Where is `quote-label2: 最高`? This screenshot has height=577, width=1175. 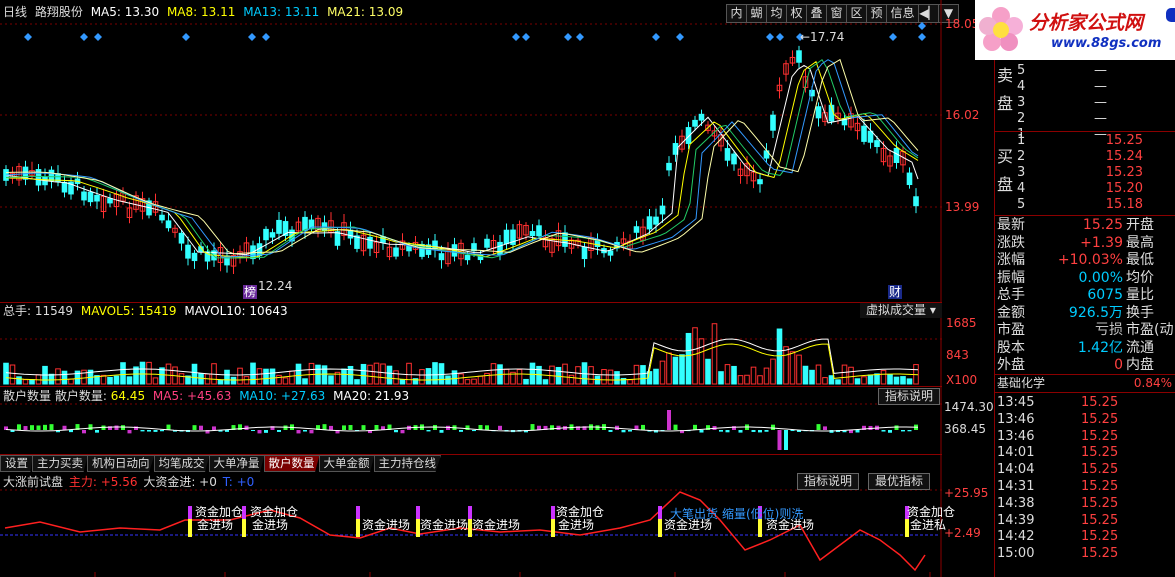 quote-label2: 最高 is located at coordinates (1140, 242).